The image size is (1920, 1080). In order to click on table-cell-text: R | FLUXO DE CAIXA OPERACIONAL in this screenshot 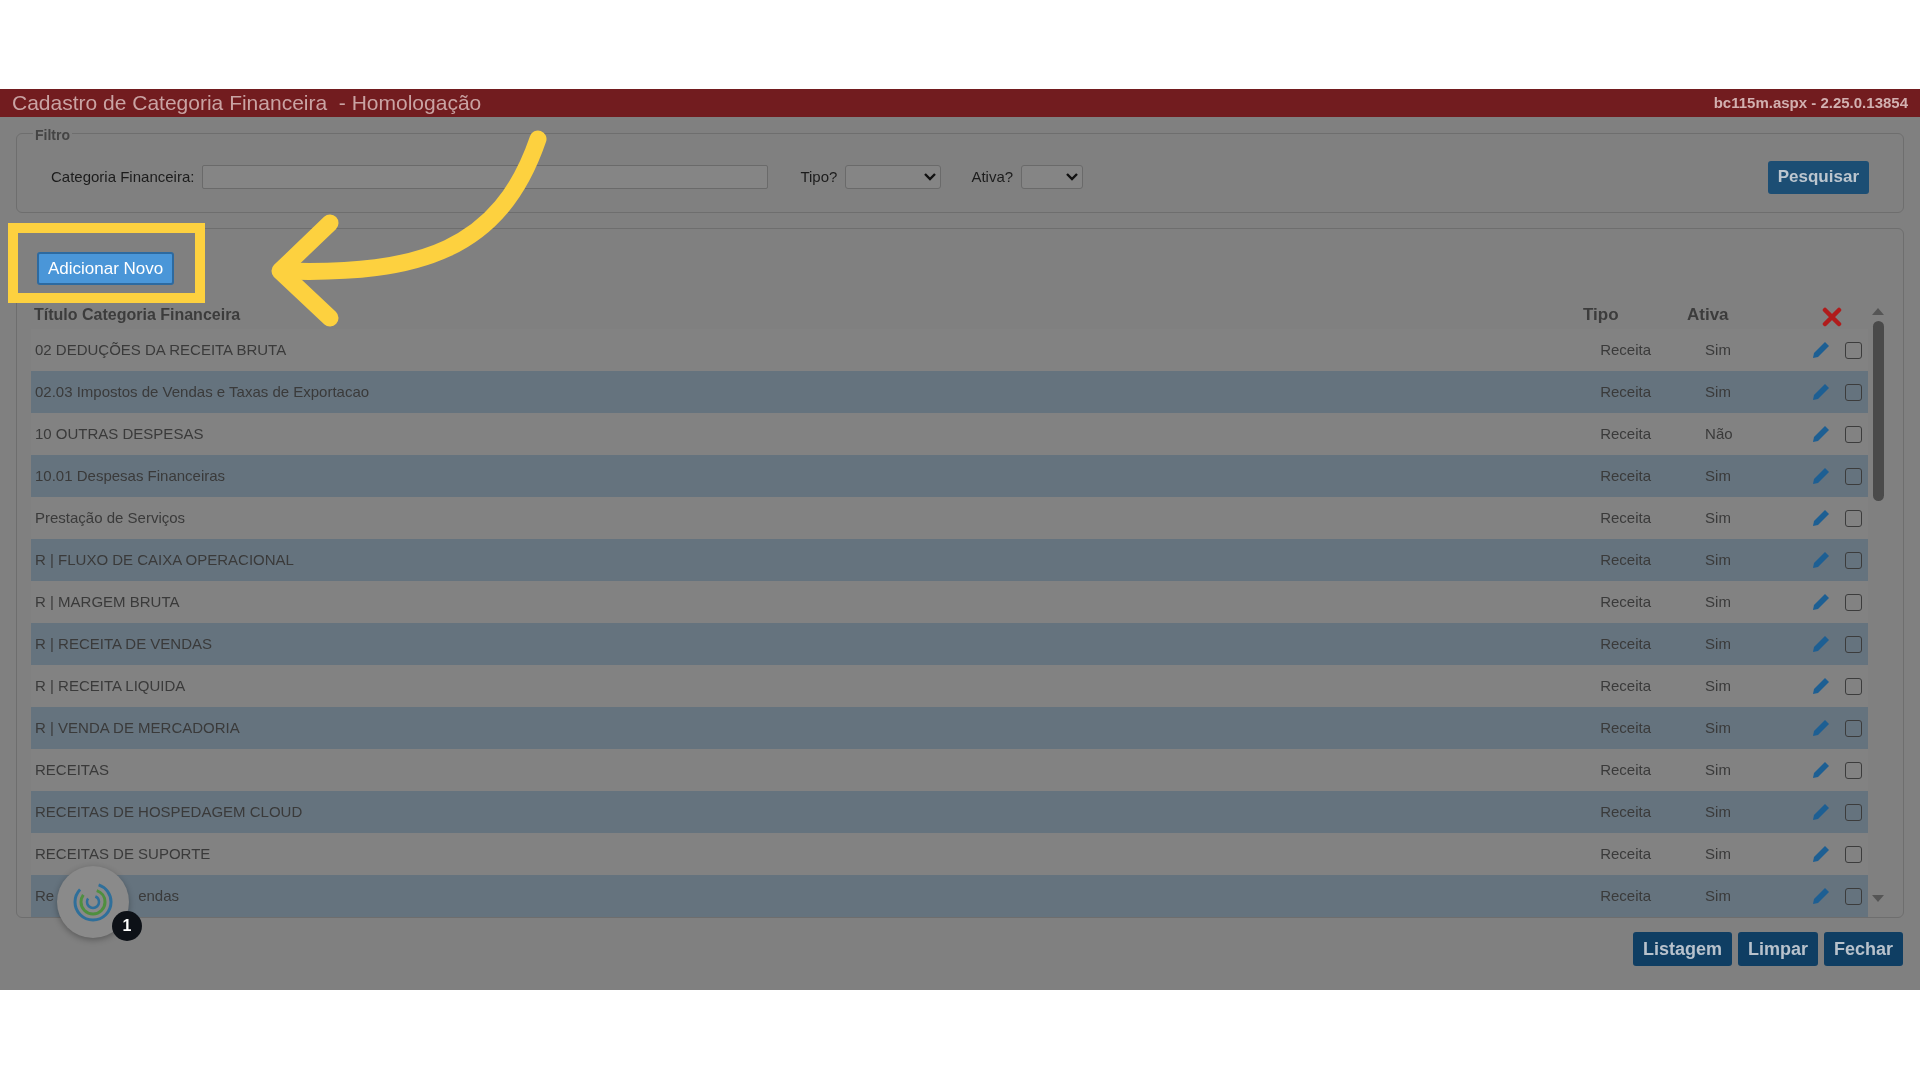, I will do `click(164, 559)`.